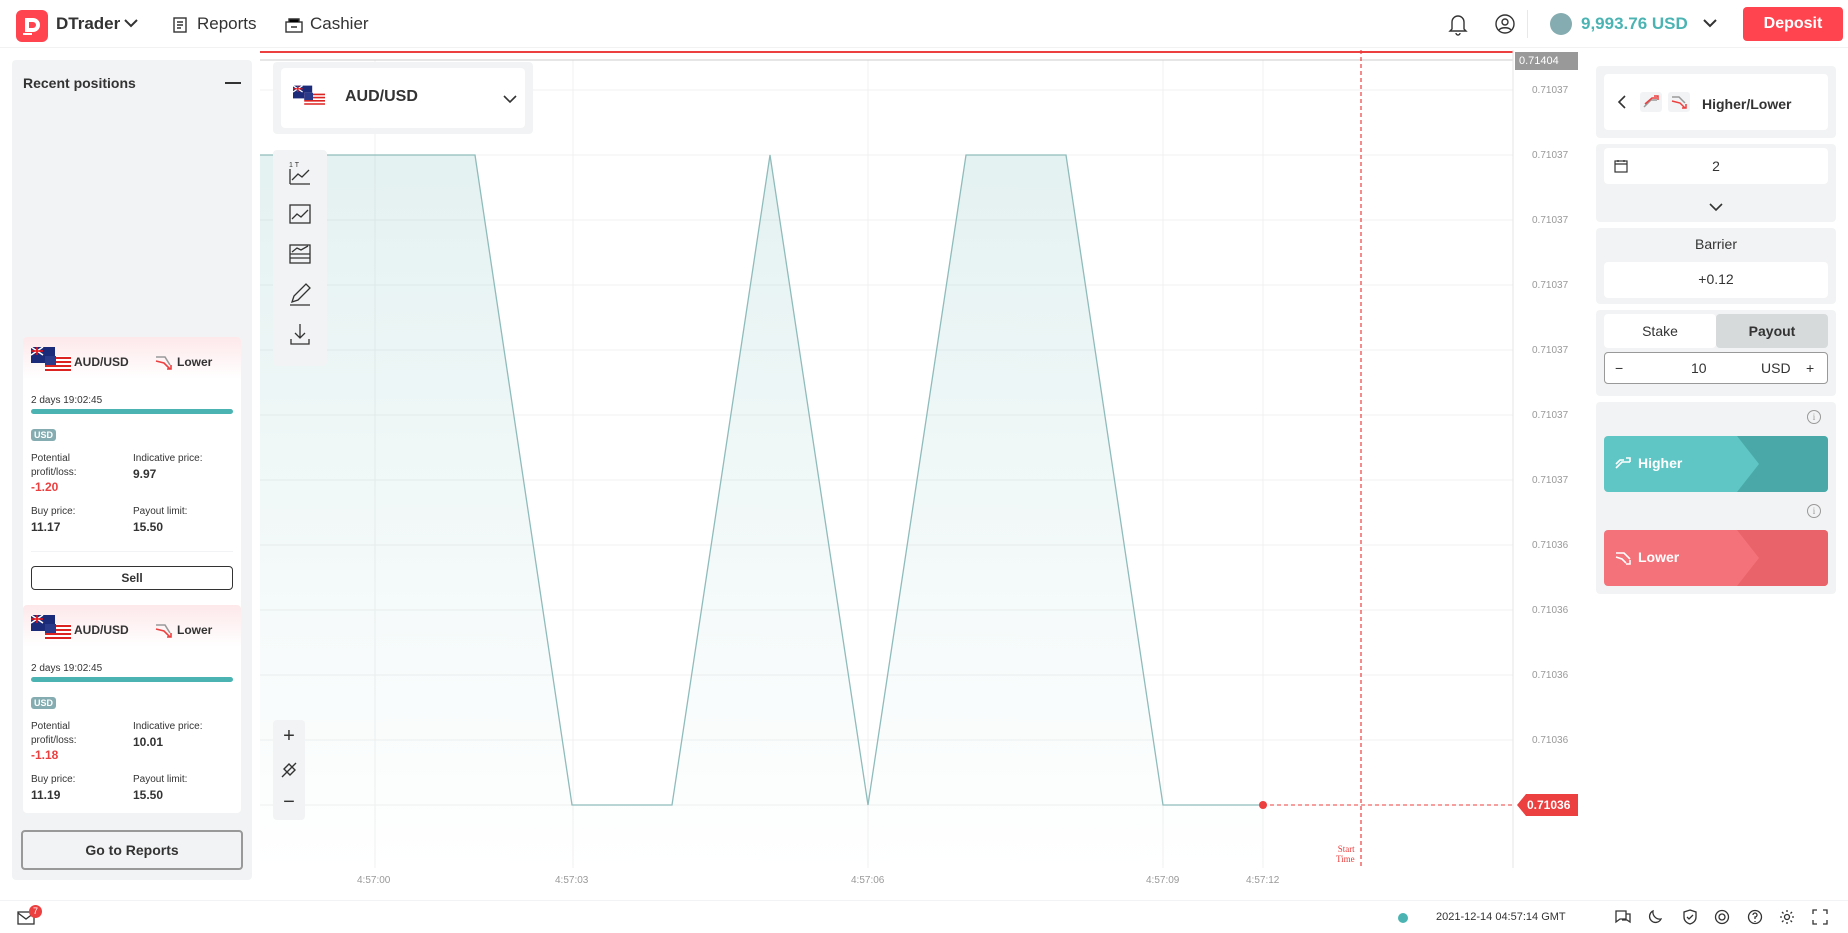  What do you see at coordinates (45, 487) in the screenshot?
I see `pl-value: -1.20` at bounding box center [45, 487].